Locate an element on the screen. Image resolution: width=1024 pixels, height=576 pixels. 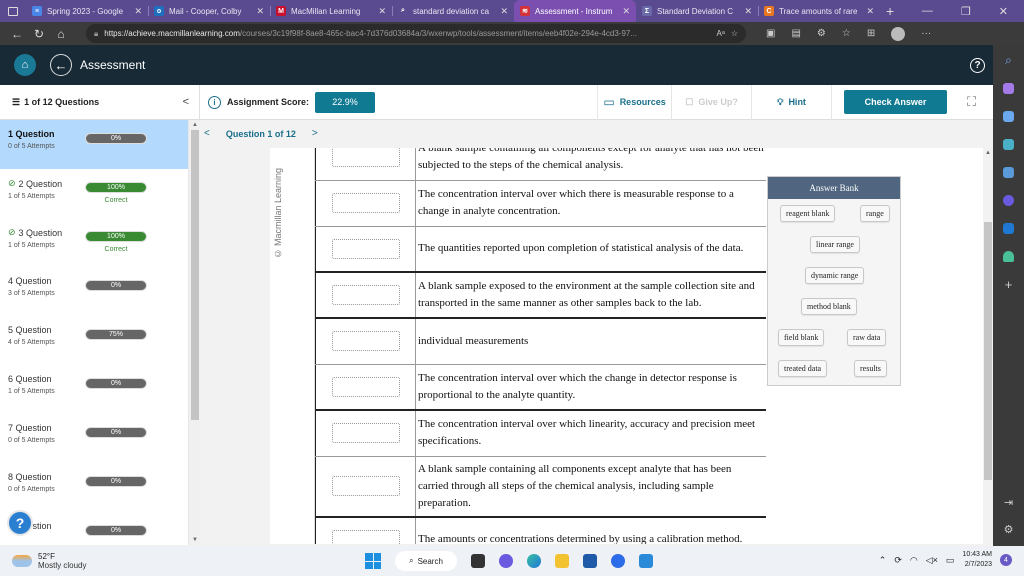
zoom-icon is located at coordinates (618, 561).